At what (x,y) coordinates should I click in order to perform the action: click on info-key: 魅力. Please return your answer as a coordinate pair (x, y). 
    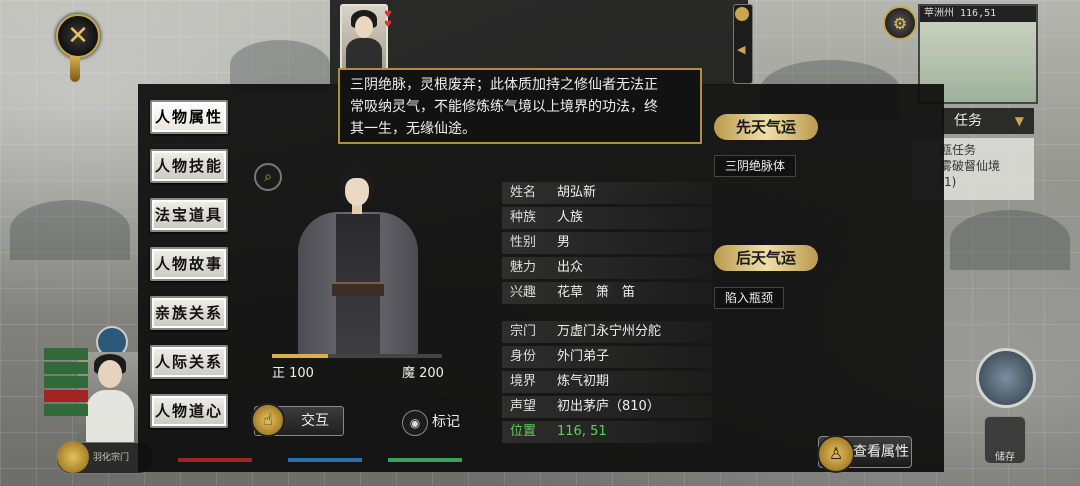
    Looking at the image, I should click on (523, 267).